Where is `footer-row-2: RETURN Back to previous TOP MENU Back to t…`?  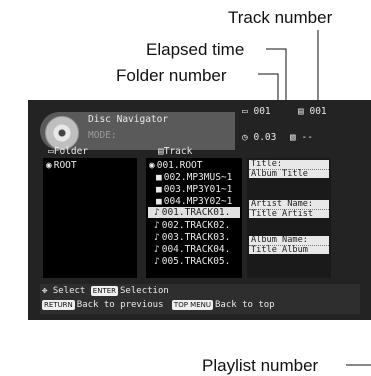 footer-row-2: RETURN Back to previous TOP MENU Back to t… is located at coordinates (158, 305).